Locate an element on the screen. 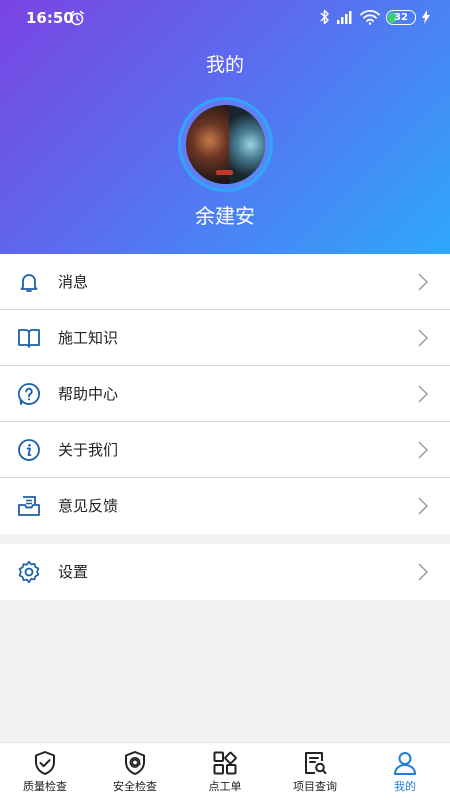  menu-item-messages: 消息 is located at coordinates (225, 282).